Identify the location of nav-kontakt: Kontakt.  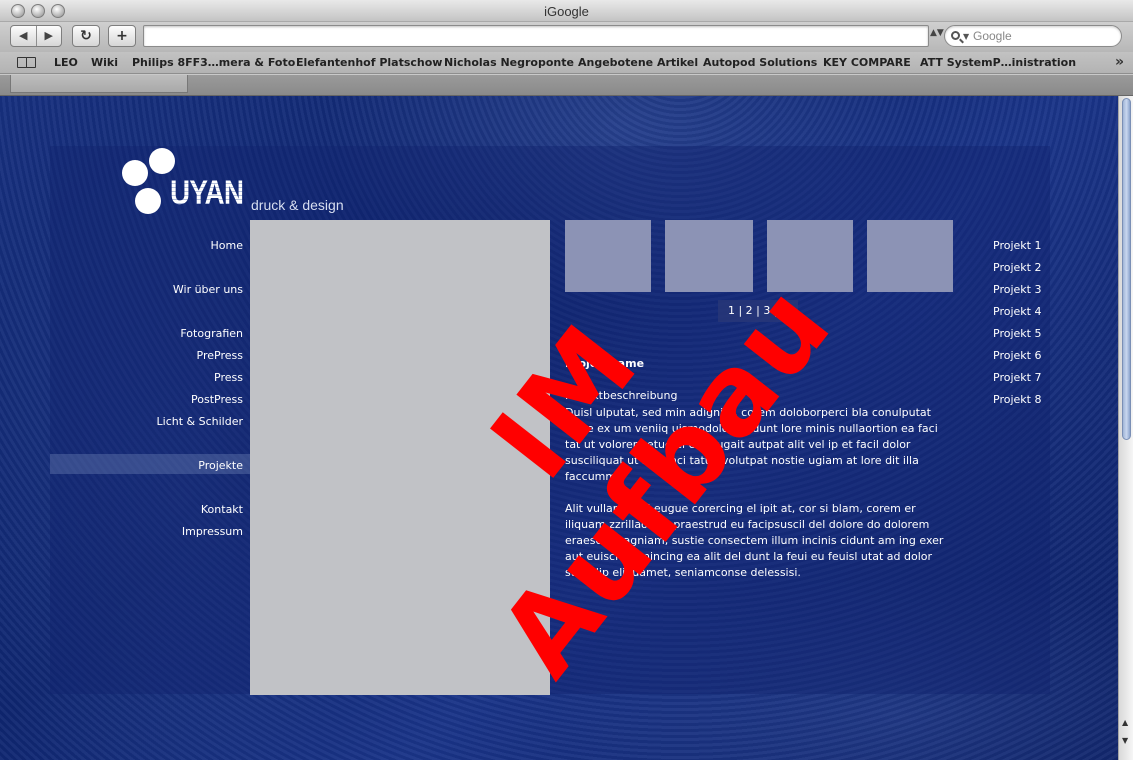
(222, 509).